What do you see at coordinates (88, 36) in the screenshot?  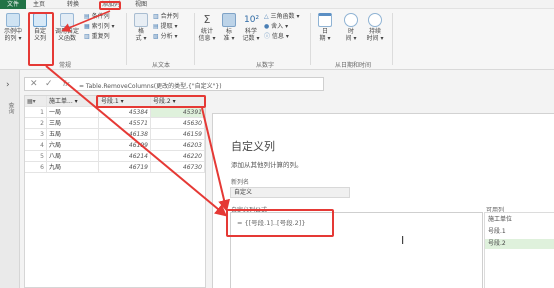 I see `duplicate-icon: ▥` at bounding box center [88, 36].